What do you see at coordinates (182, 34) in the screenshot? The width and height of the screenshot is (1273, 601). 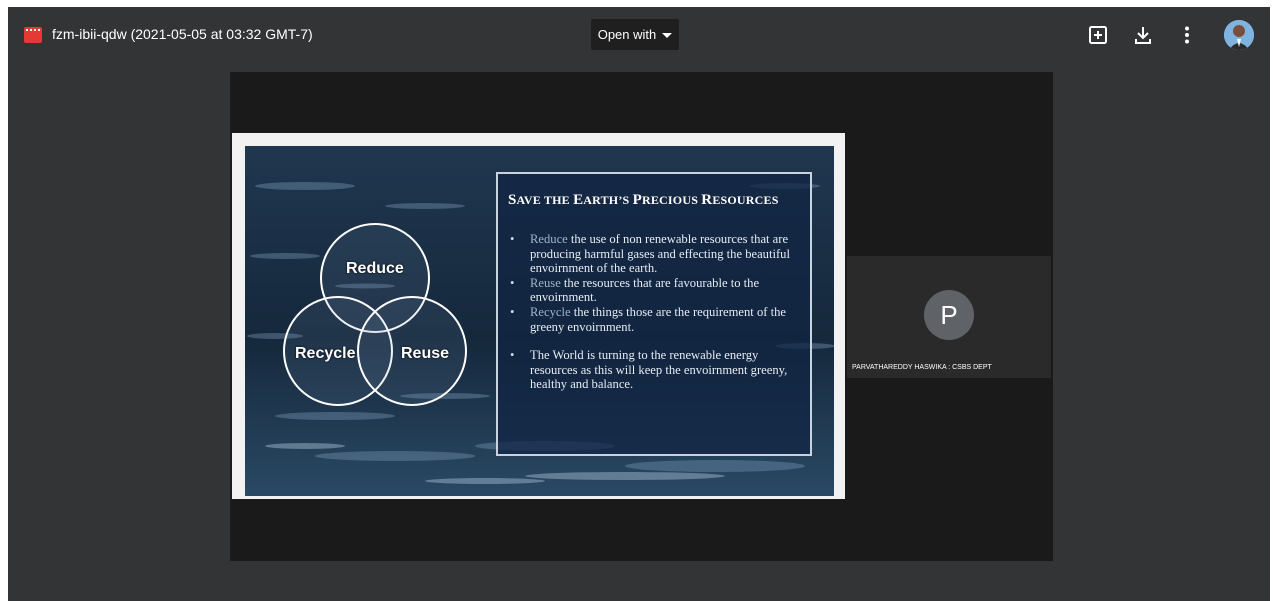 I see `file-title: fzm-ibii-qdw (2021-05-05 at 03:32 GMT-7)` at bounding box center [182, 34].